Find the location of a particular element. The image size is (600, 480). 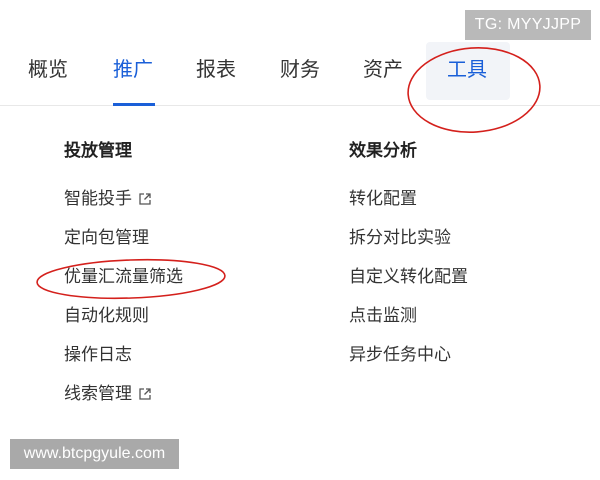

menu-item-label: 拆分对比实验 is located at coordinates (400, 238).